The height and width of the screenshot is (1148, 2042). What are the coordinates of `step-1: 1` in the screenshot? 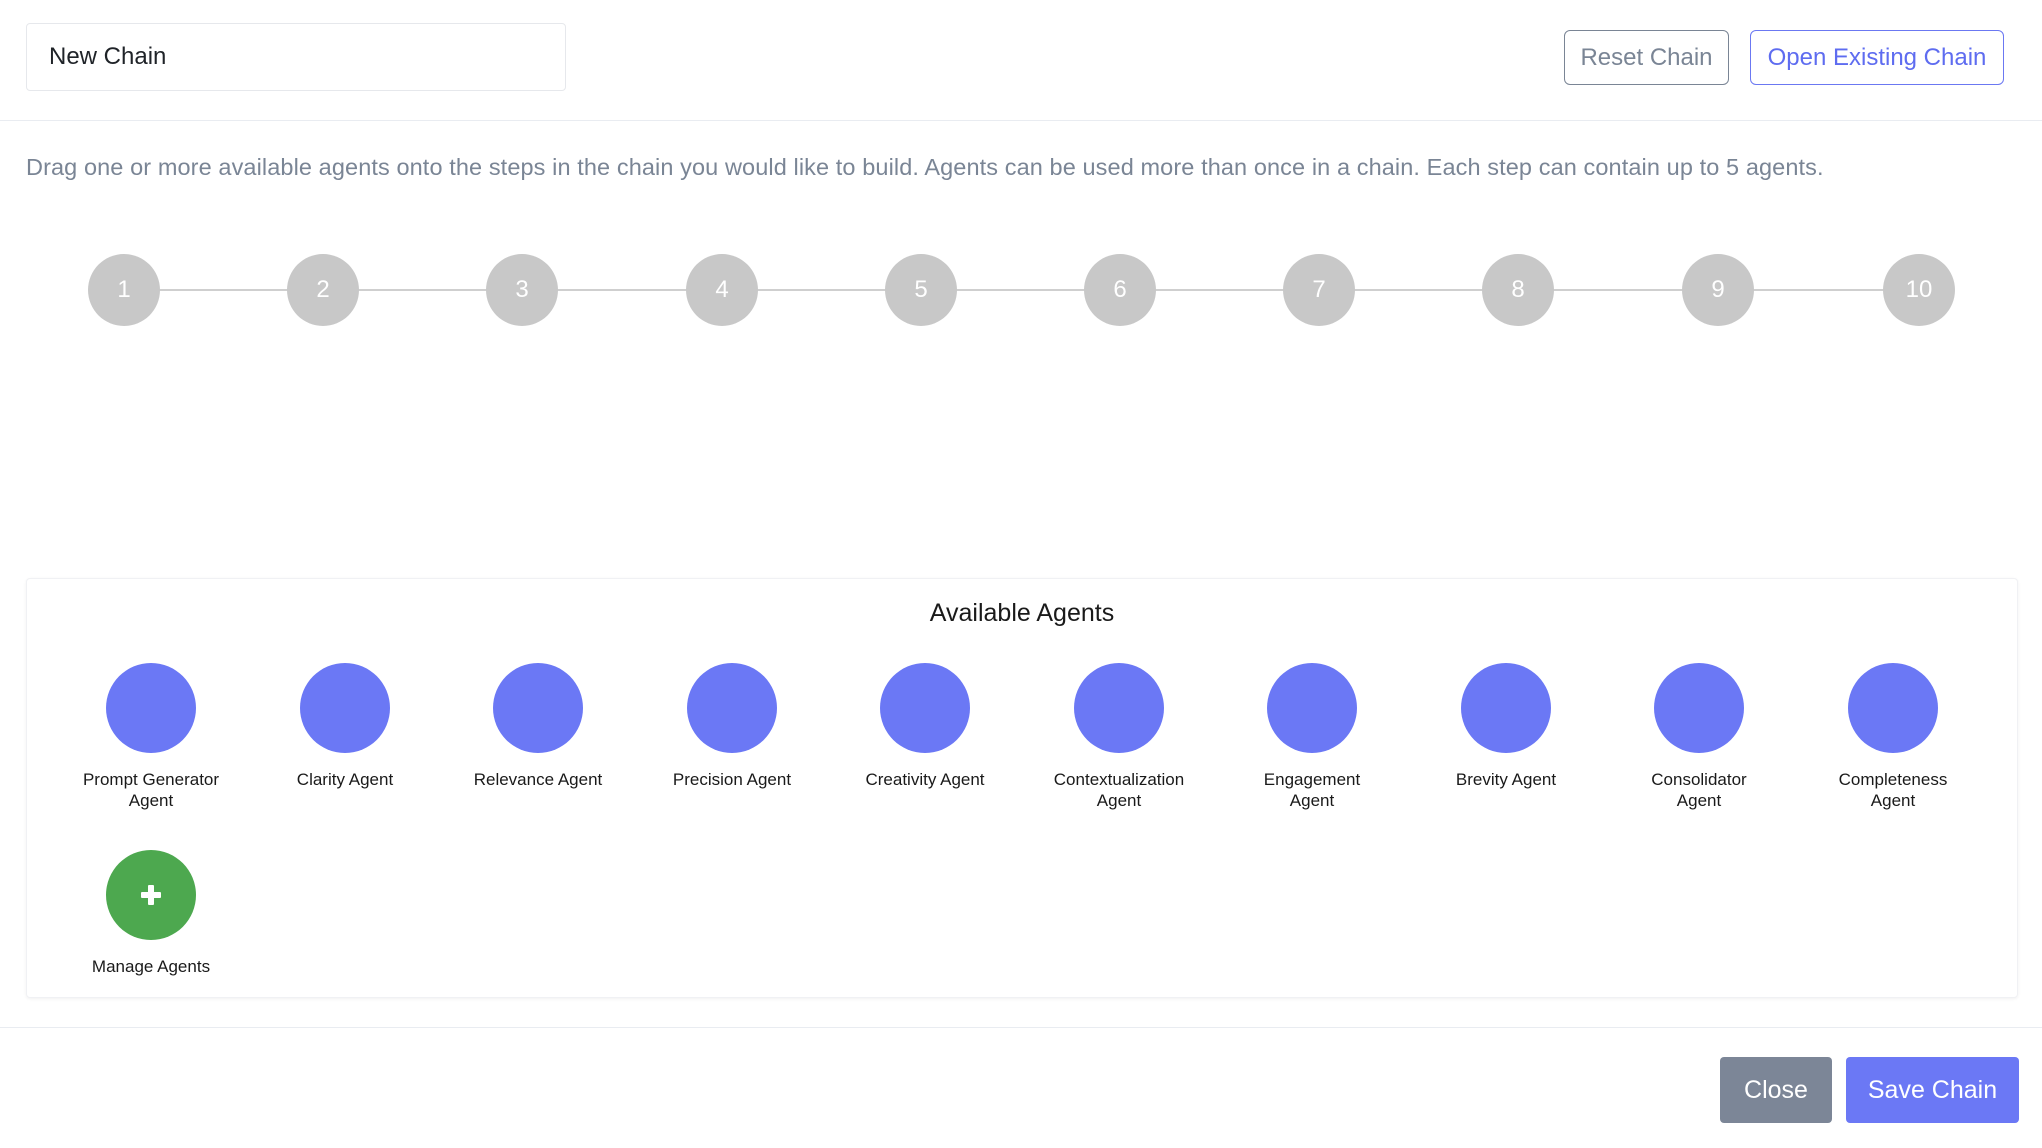 It's located at (124, 290).